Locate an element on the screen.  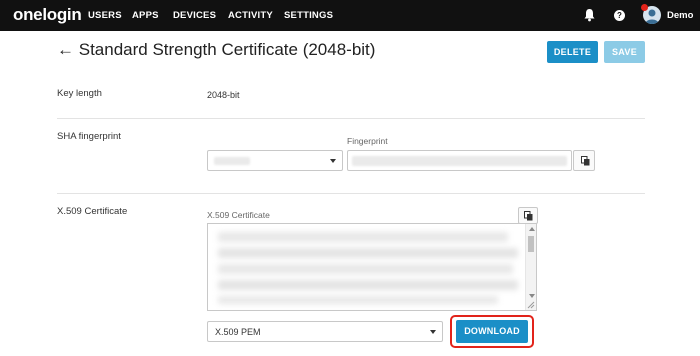
sha-algorithm-select is located at coordinates (275, 160).